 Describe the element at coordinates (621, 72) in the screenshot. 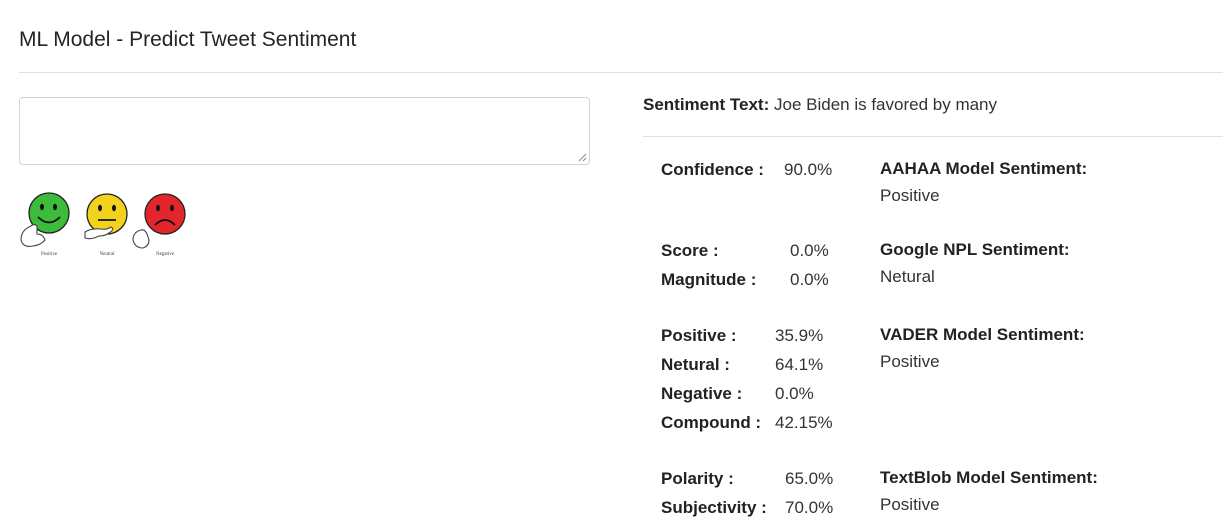

I see `header-divider` at that location.